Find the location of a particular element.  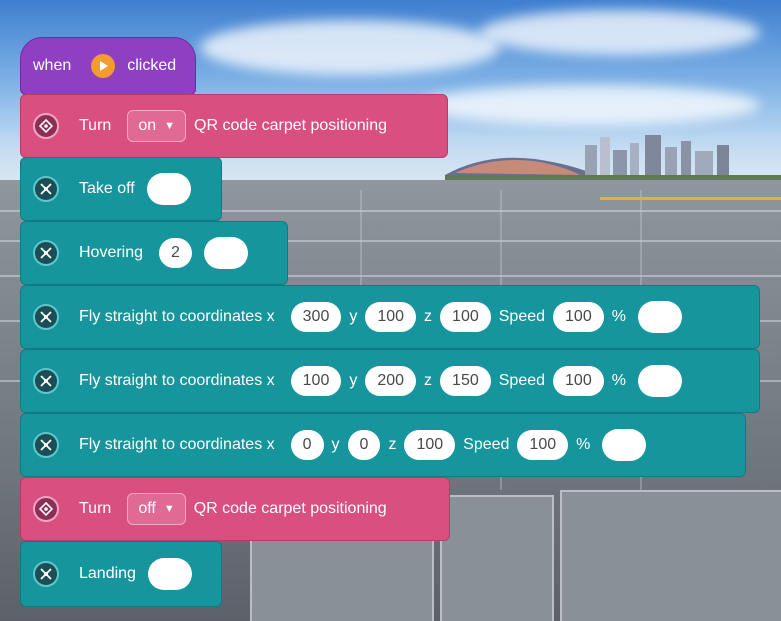

landing-block: Landing is located at coordinates (121, 574).